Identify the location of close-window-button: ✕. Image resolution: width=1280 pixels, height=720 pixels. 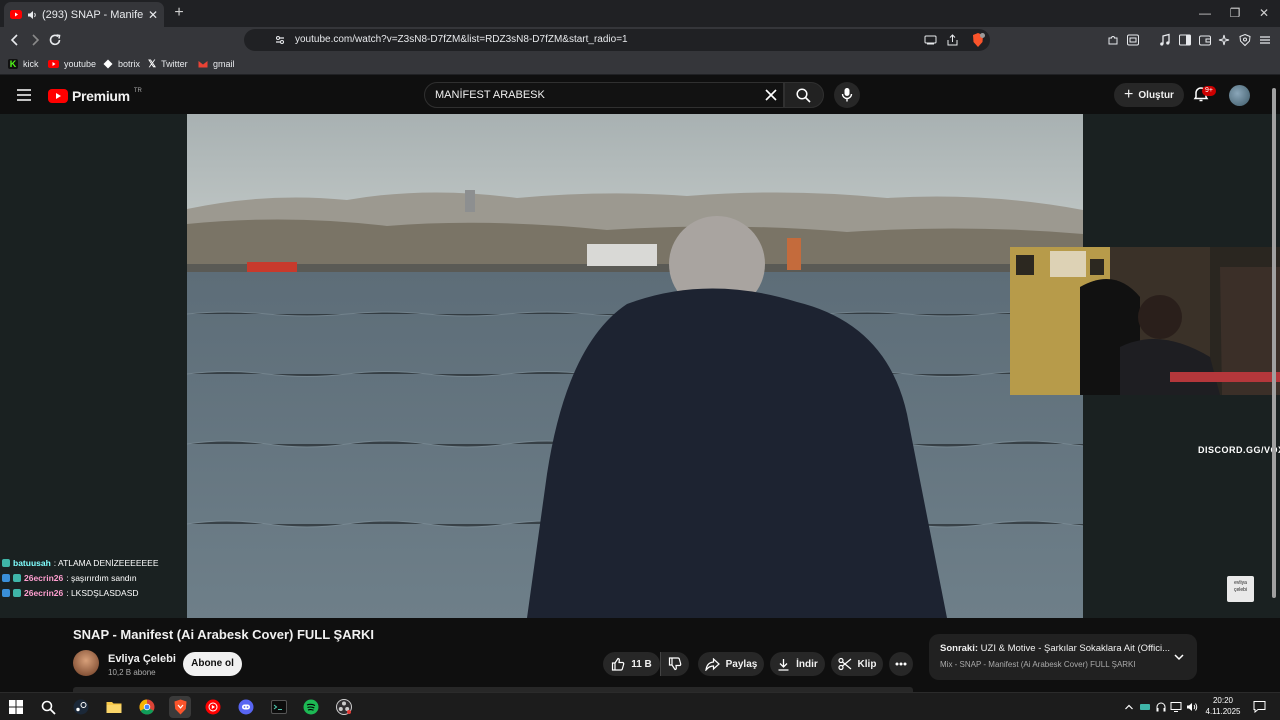
(1264, 13).